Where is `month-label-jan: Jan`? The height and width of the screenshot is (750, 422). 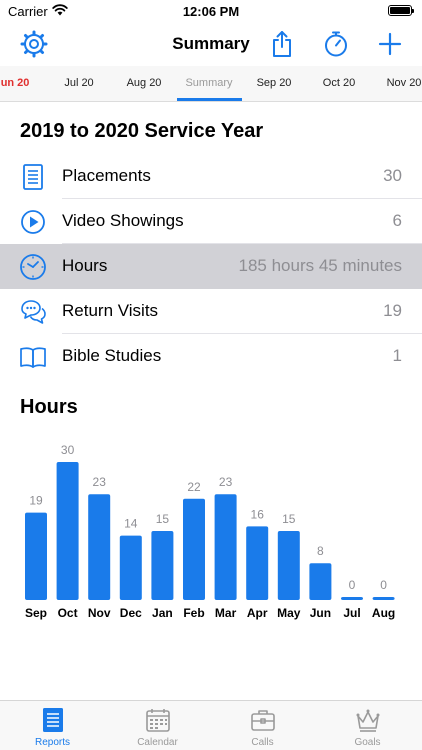
month-label-jan: Jan is located at coordinates (162, 613).